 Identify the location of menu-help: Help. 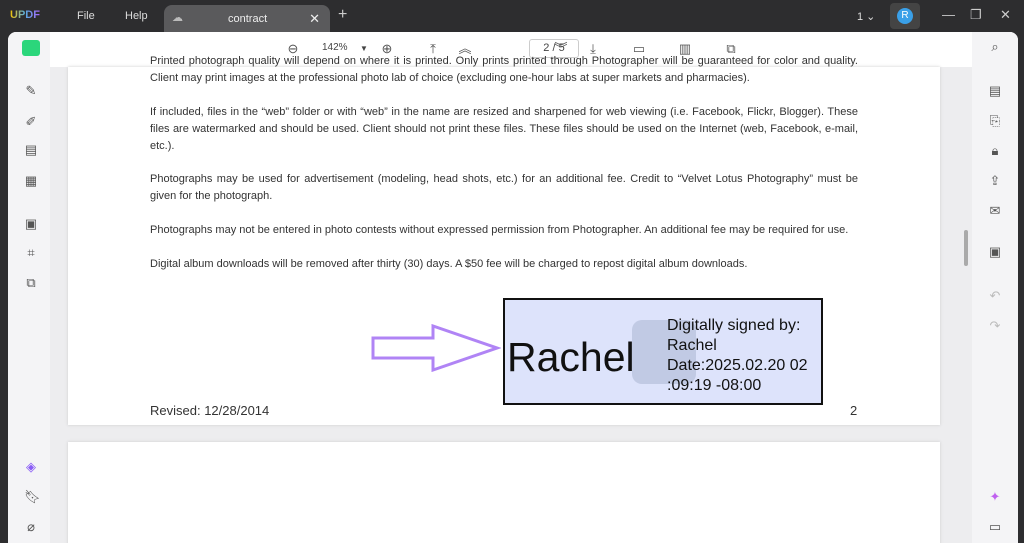
(136, 16).